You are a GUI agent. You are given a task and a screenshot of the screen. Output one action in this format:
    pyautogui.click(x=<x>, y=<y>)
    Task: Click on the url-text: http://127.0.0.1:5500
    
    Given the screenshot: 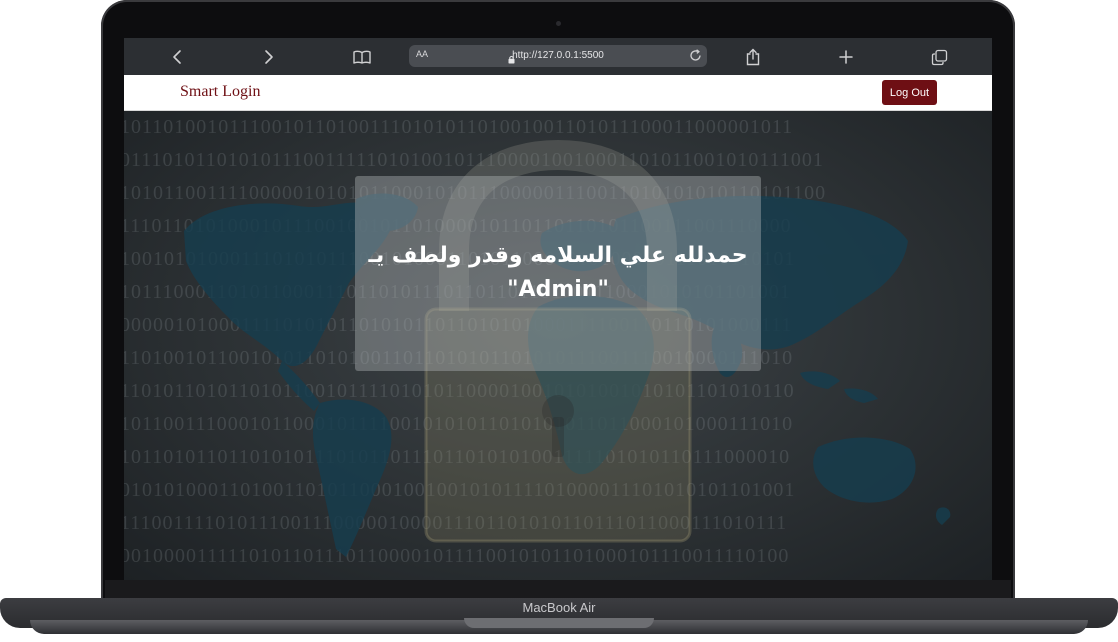 What is the action you would take?
    pyautogui.click(x=558, y=55)
    